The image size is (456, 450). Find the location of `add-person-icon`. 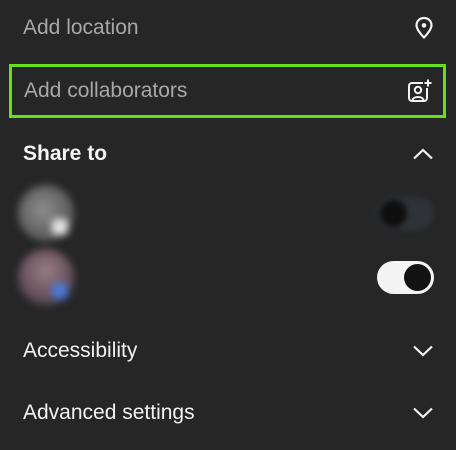

add-person-icon is located at coordinates (420, 91).